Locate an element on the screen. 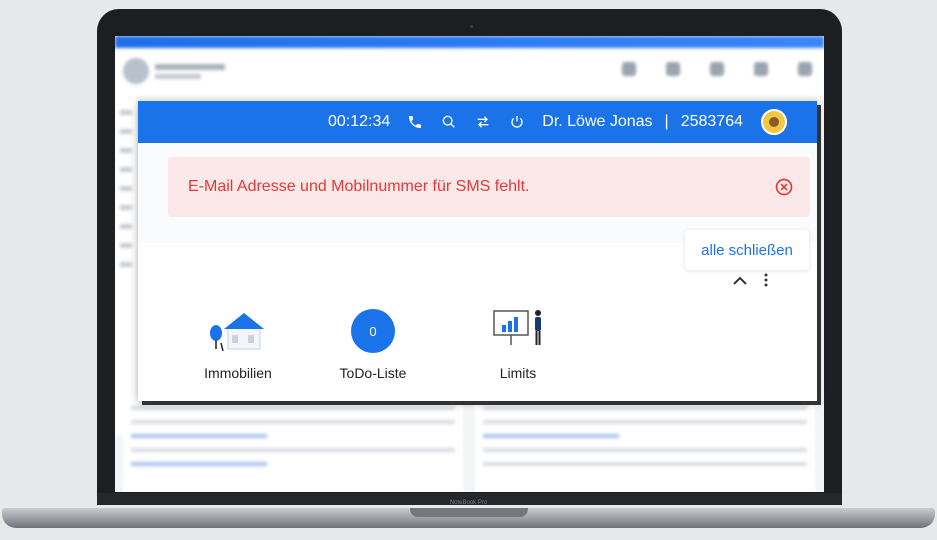 The width and height of the screenshot is (937, 540). bg-table-right is located at coordinates (645, 444).